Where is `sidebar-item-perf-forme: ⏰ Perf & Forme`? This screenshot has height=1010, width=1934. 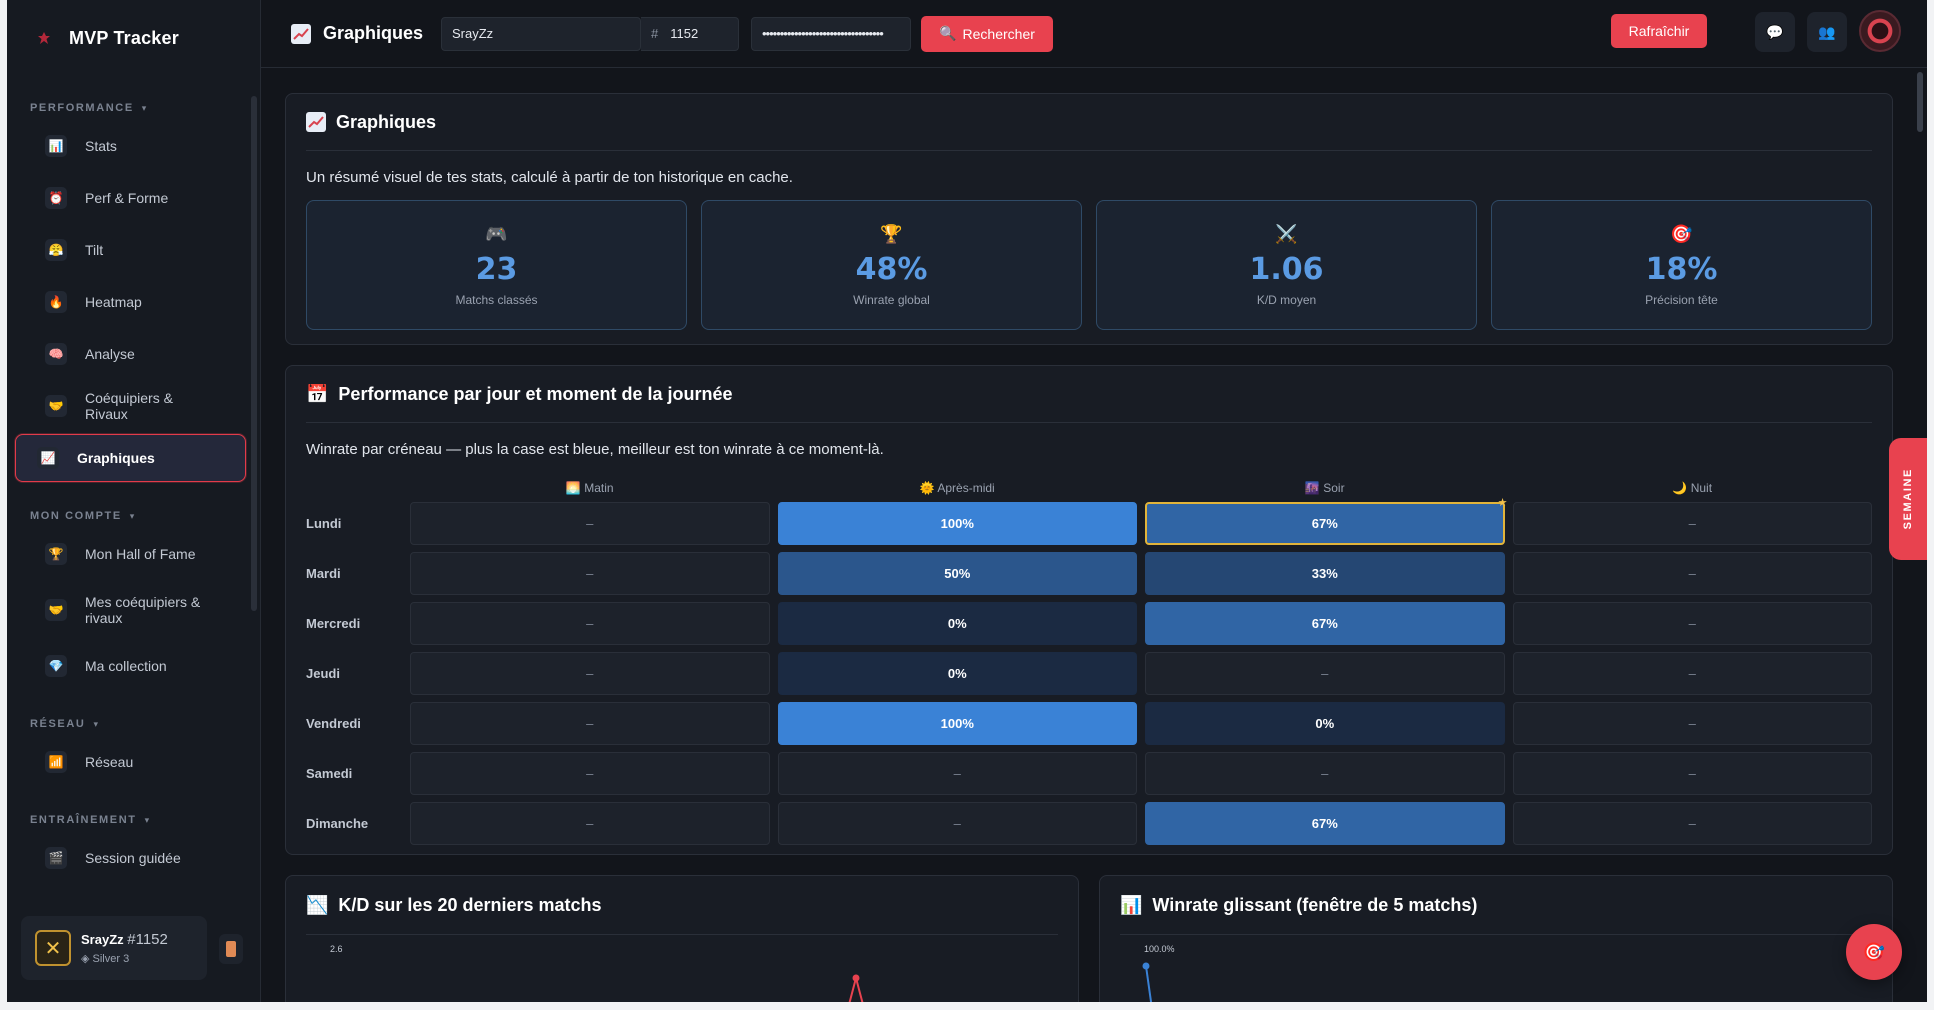 sidebar-item-perf-forme: ⏰ Perf & Forme is located at coordinates (130, 198).